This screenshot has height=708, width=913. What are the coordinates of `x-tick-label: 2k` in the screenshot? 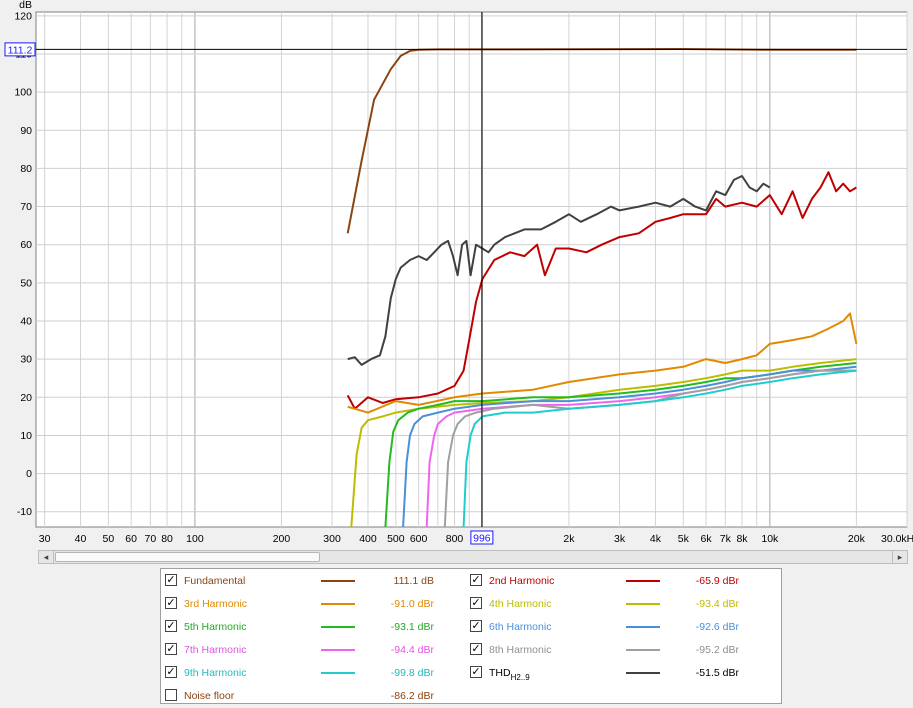 It's located at (569, 539).